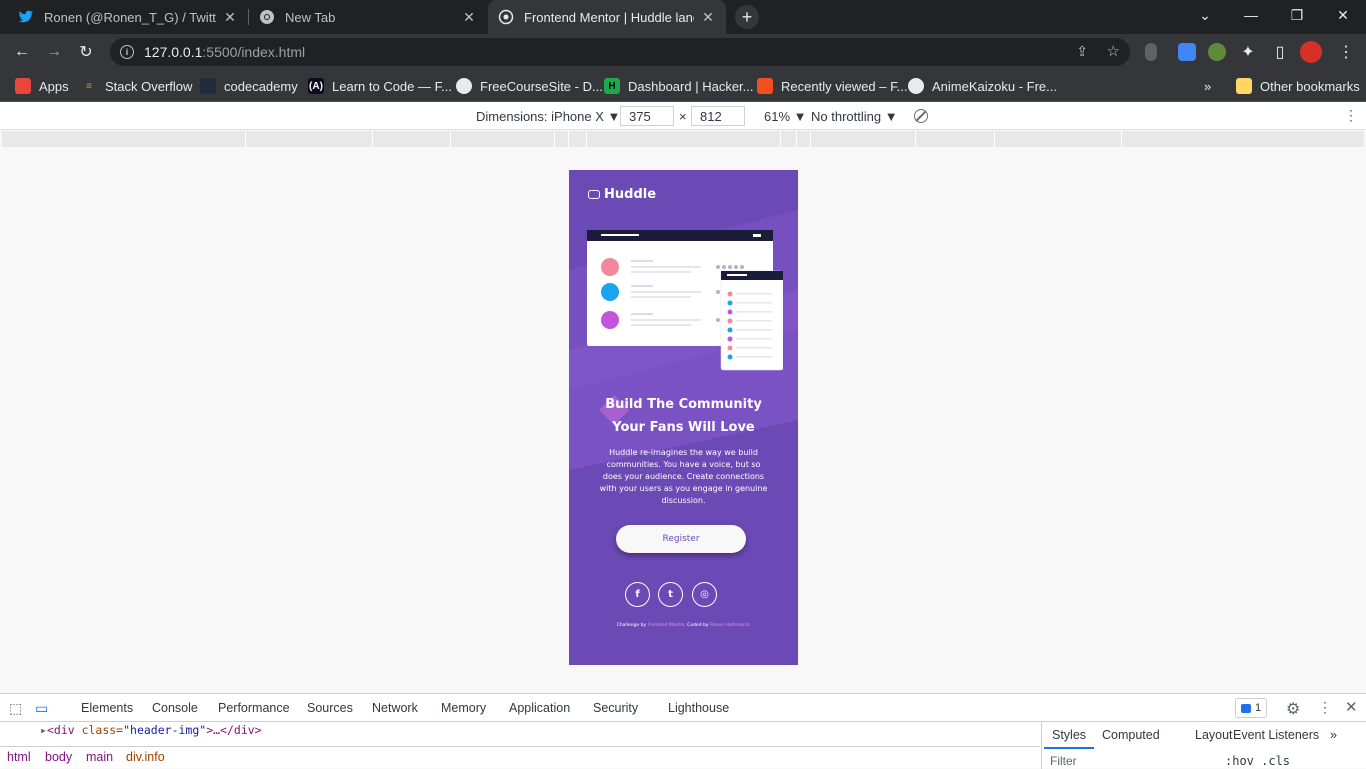 This screenshot has width=1366, height=769. What do you see at coordinates (718, 116) in the screenshot?
I see `device-height-input` at bounding box center [718, 116].